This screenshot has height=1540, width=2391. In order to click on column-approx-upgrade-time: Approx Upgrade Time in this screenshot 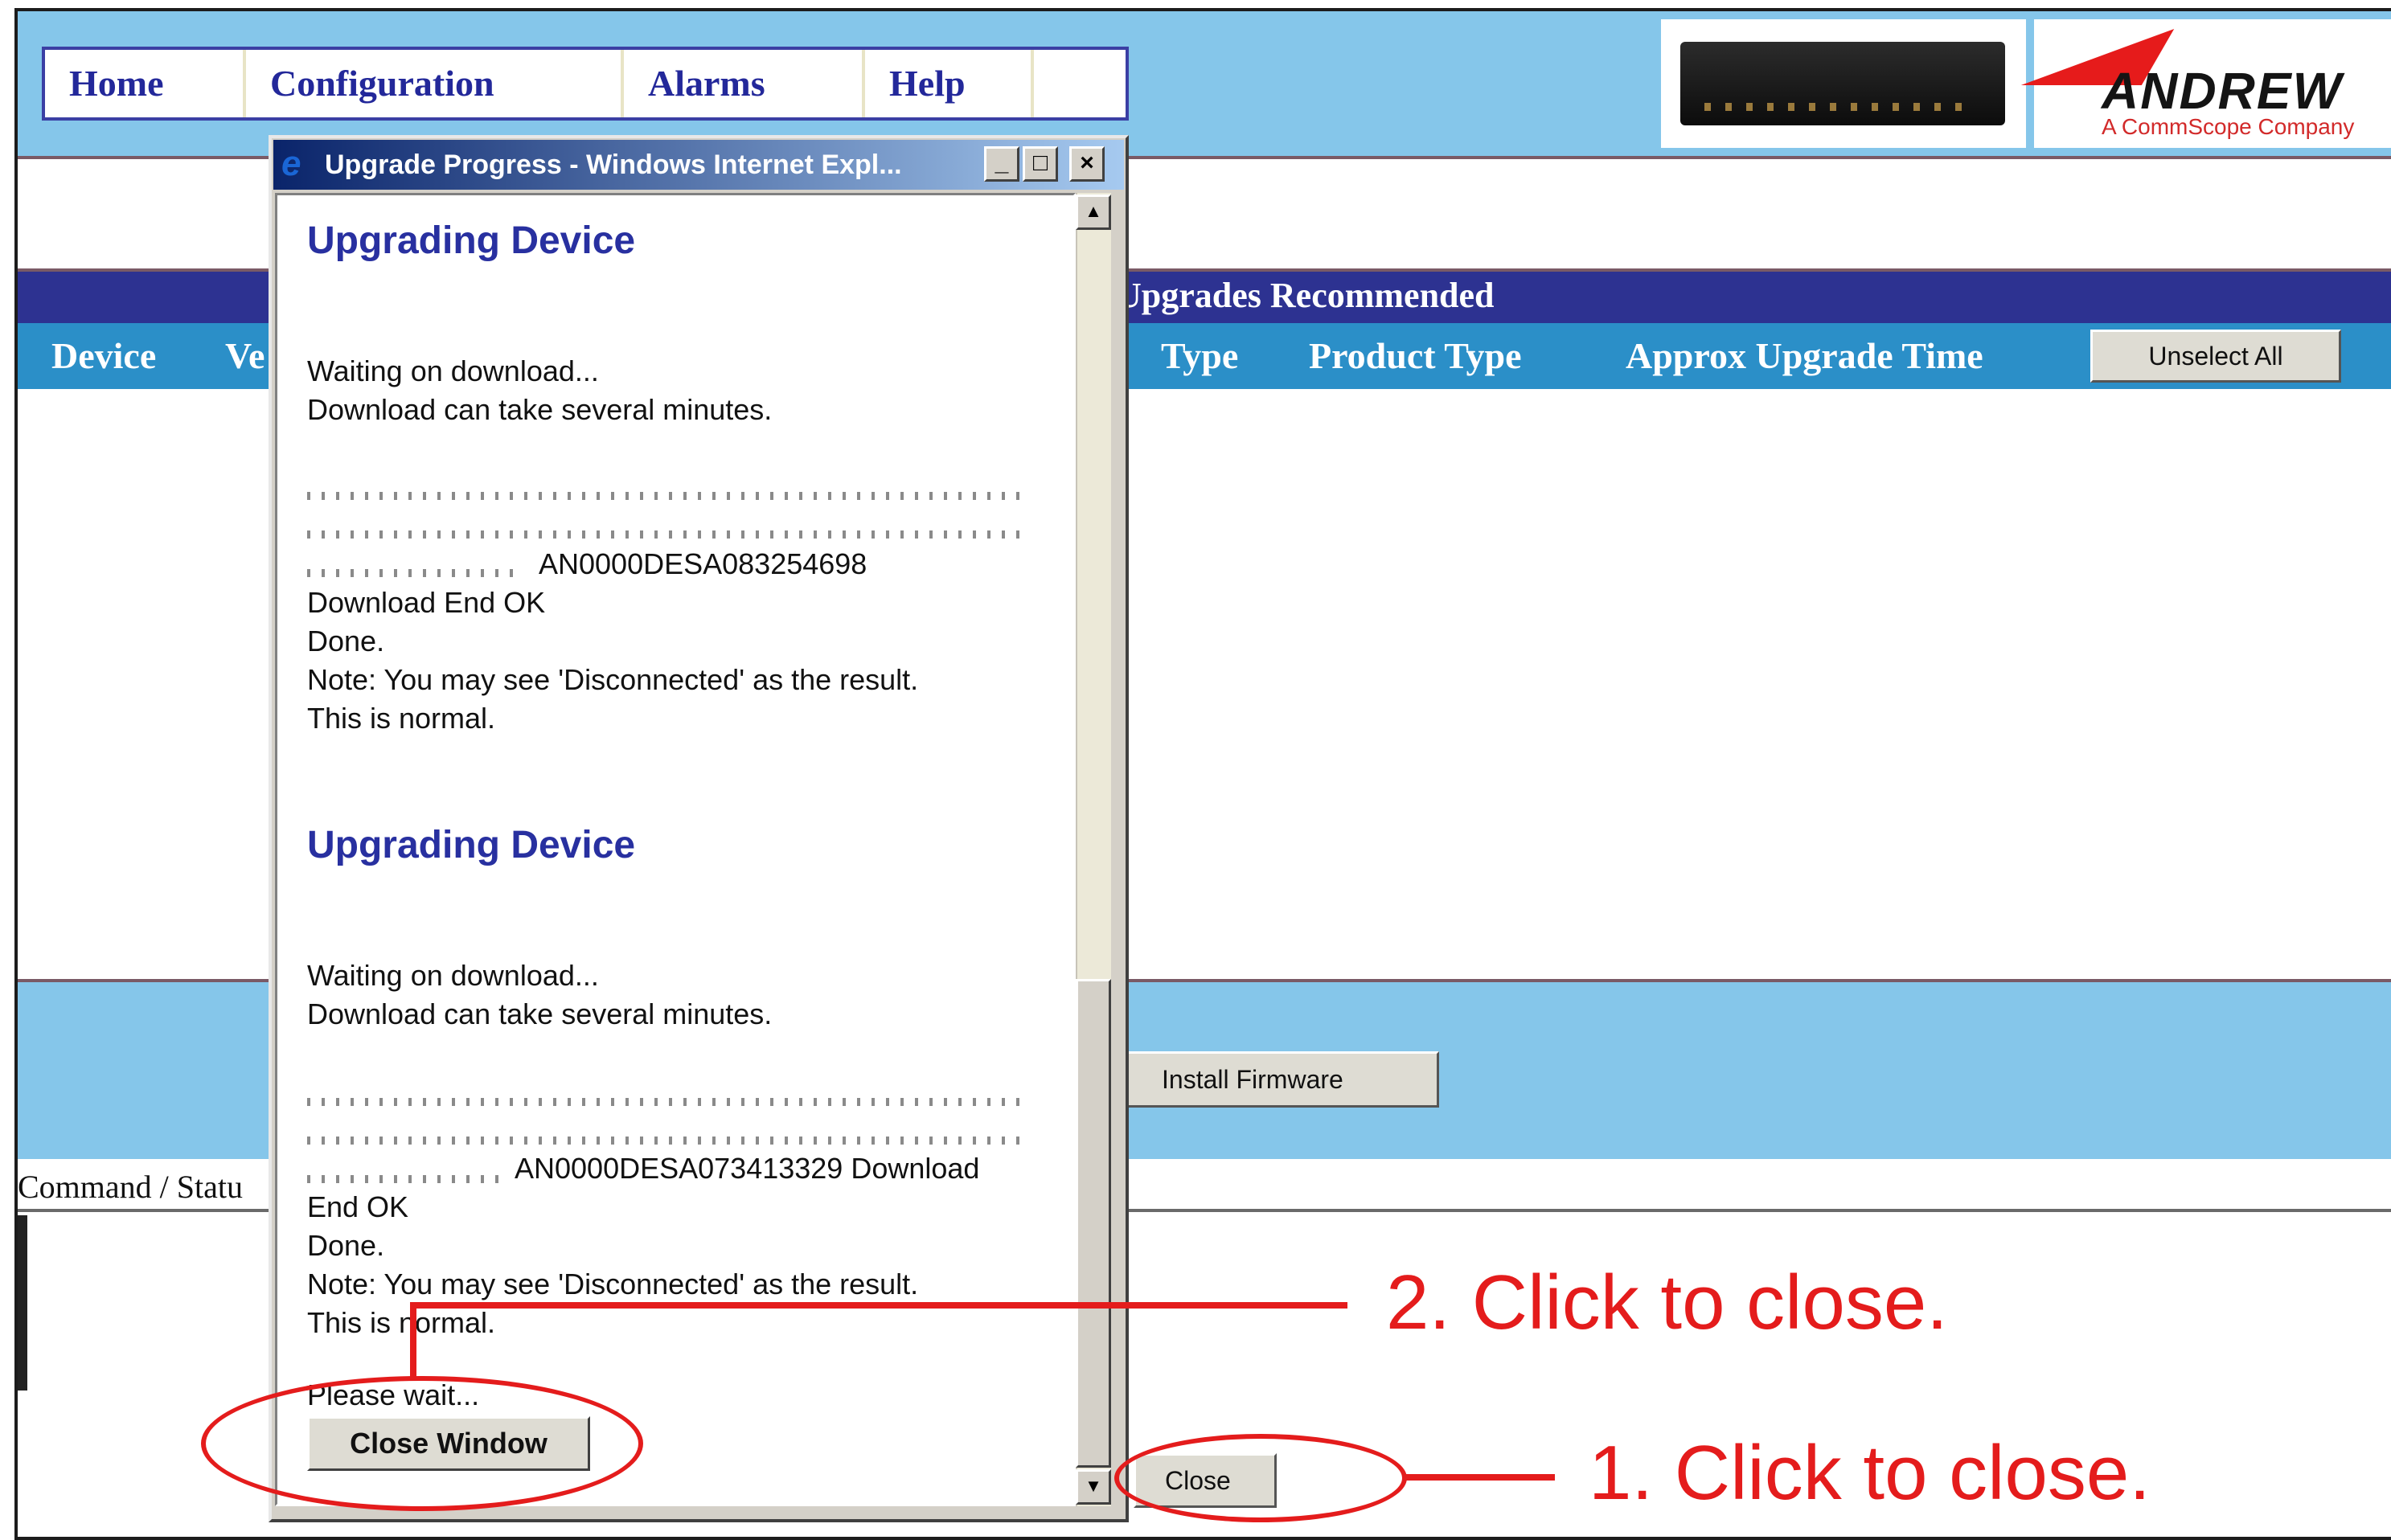, I will do `click(1804, 356)`.